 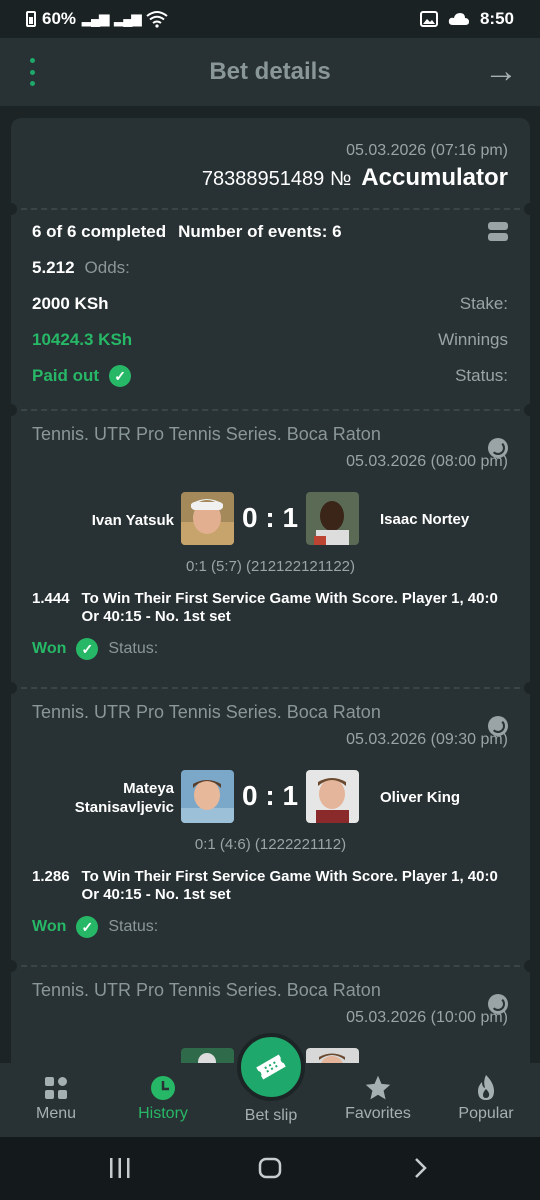 What do you see at coordinates (56, 1088) in the screenshot?
I see `menu-grid-icon` at bounding box center [56, 1088].